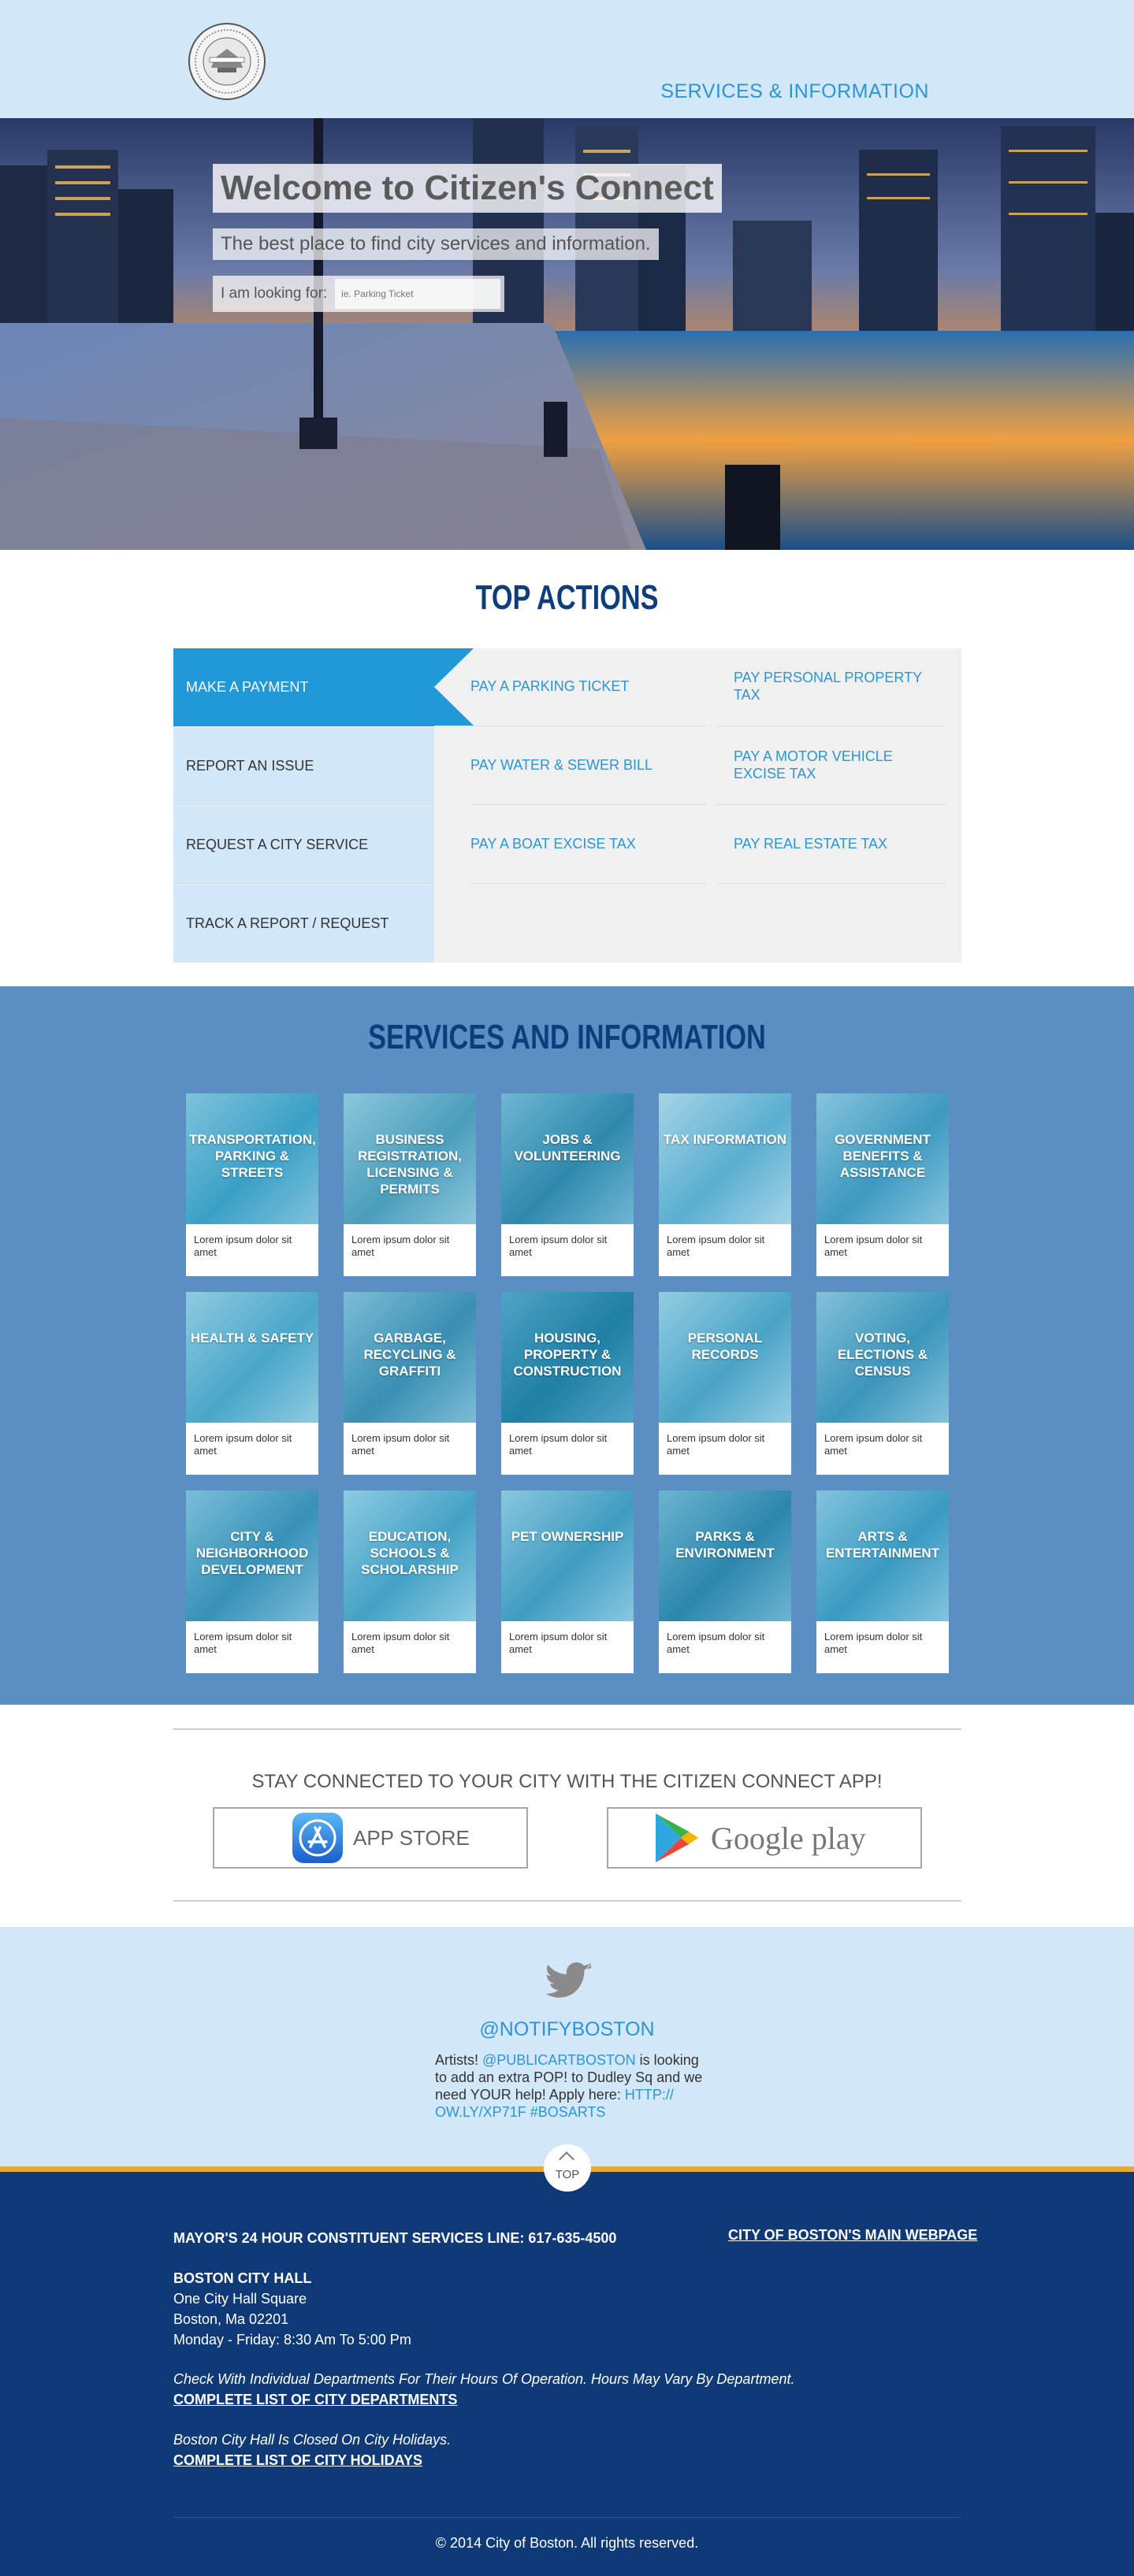 The height and width of the screenshot is (2576, 1134). Describe the element at coordinates (567, 59) in the screenshot. I see `site-header: SERVICES & INFORMATION` at that location.